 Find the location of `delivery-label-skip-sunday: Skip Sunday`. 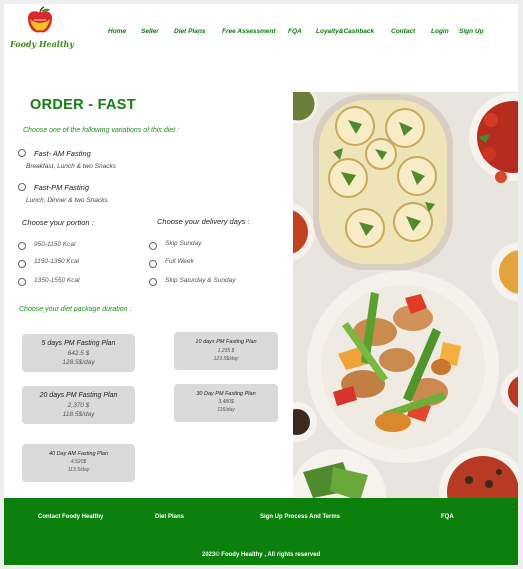

delivery-label-skip-sunday: Skip Sunday is located at coordinates (183, 243).